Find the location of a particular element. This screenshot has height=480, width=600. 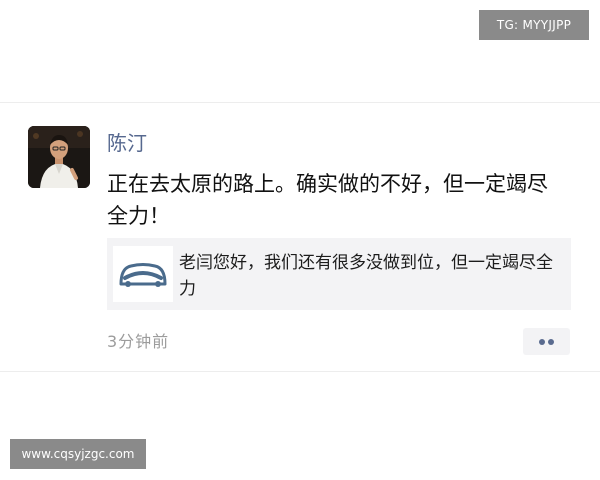

tg-watermark: TG: MYYJJPP is located at coordinates (534, 25).